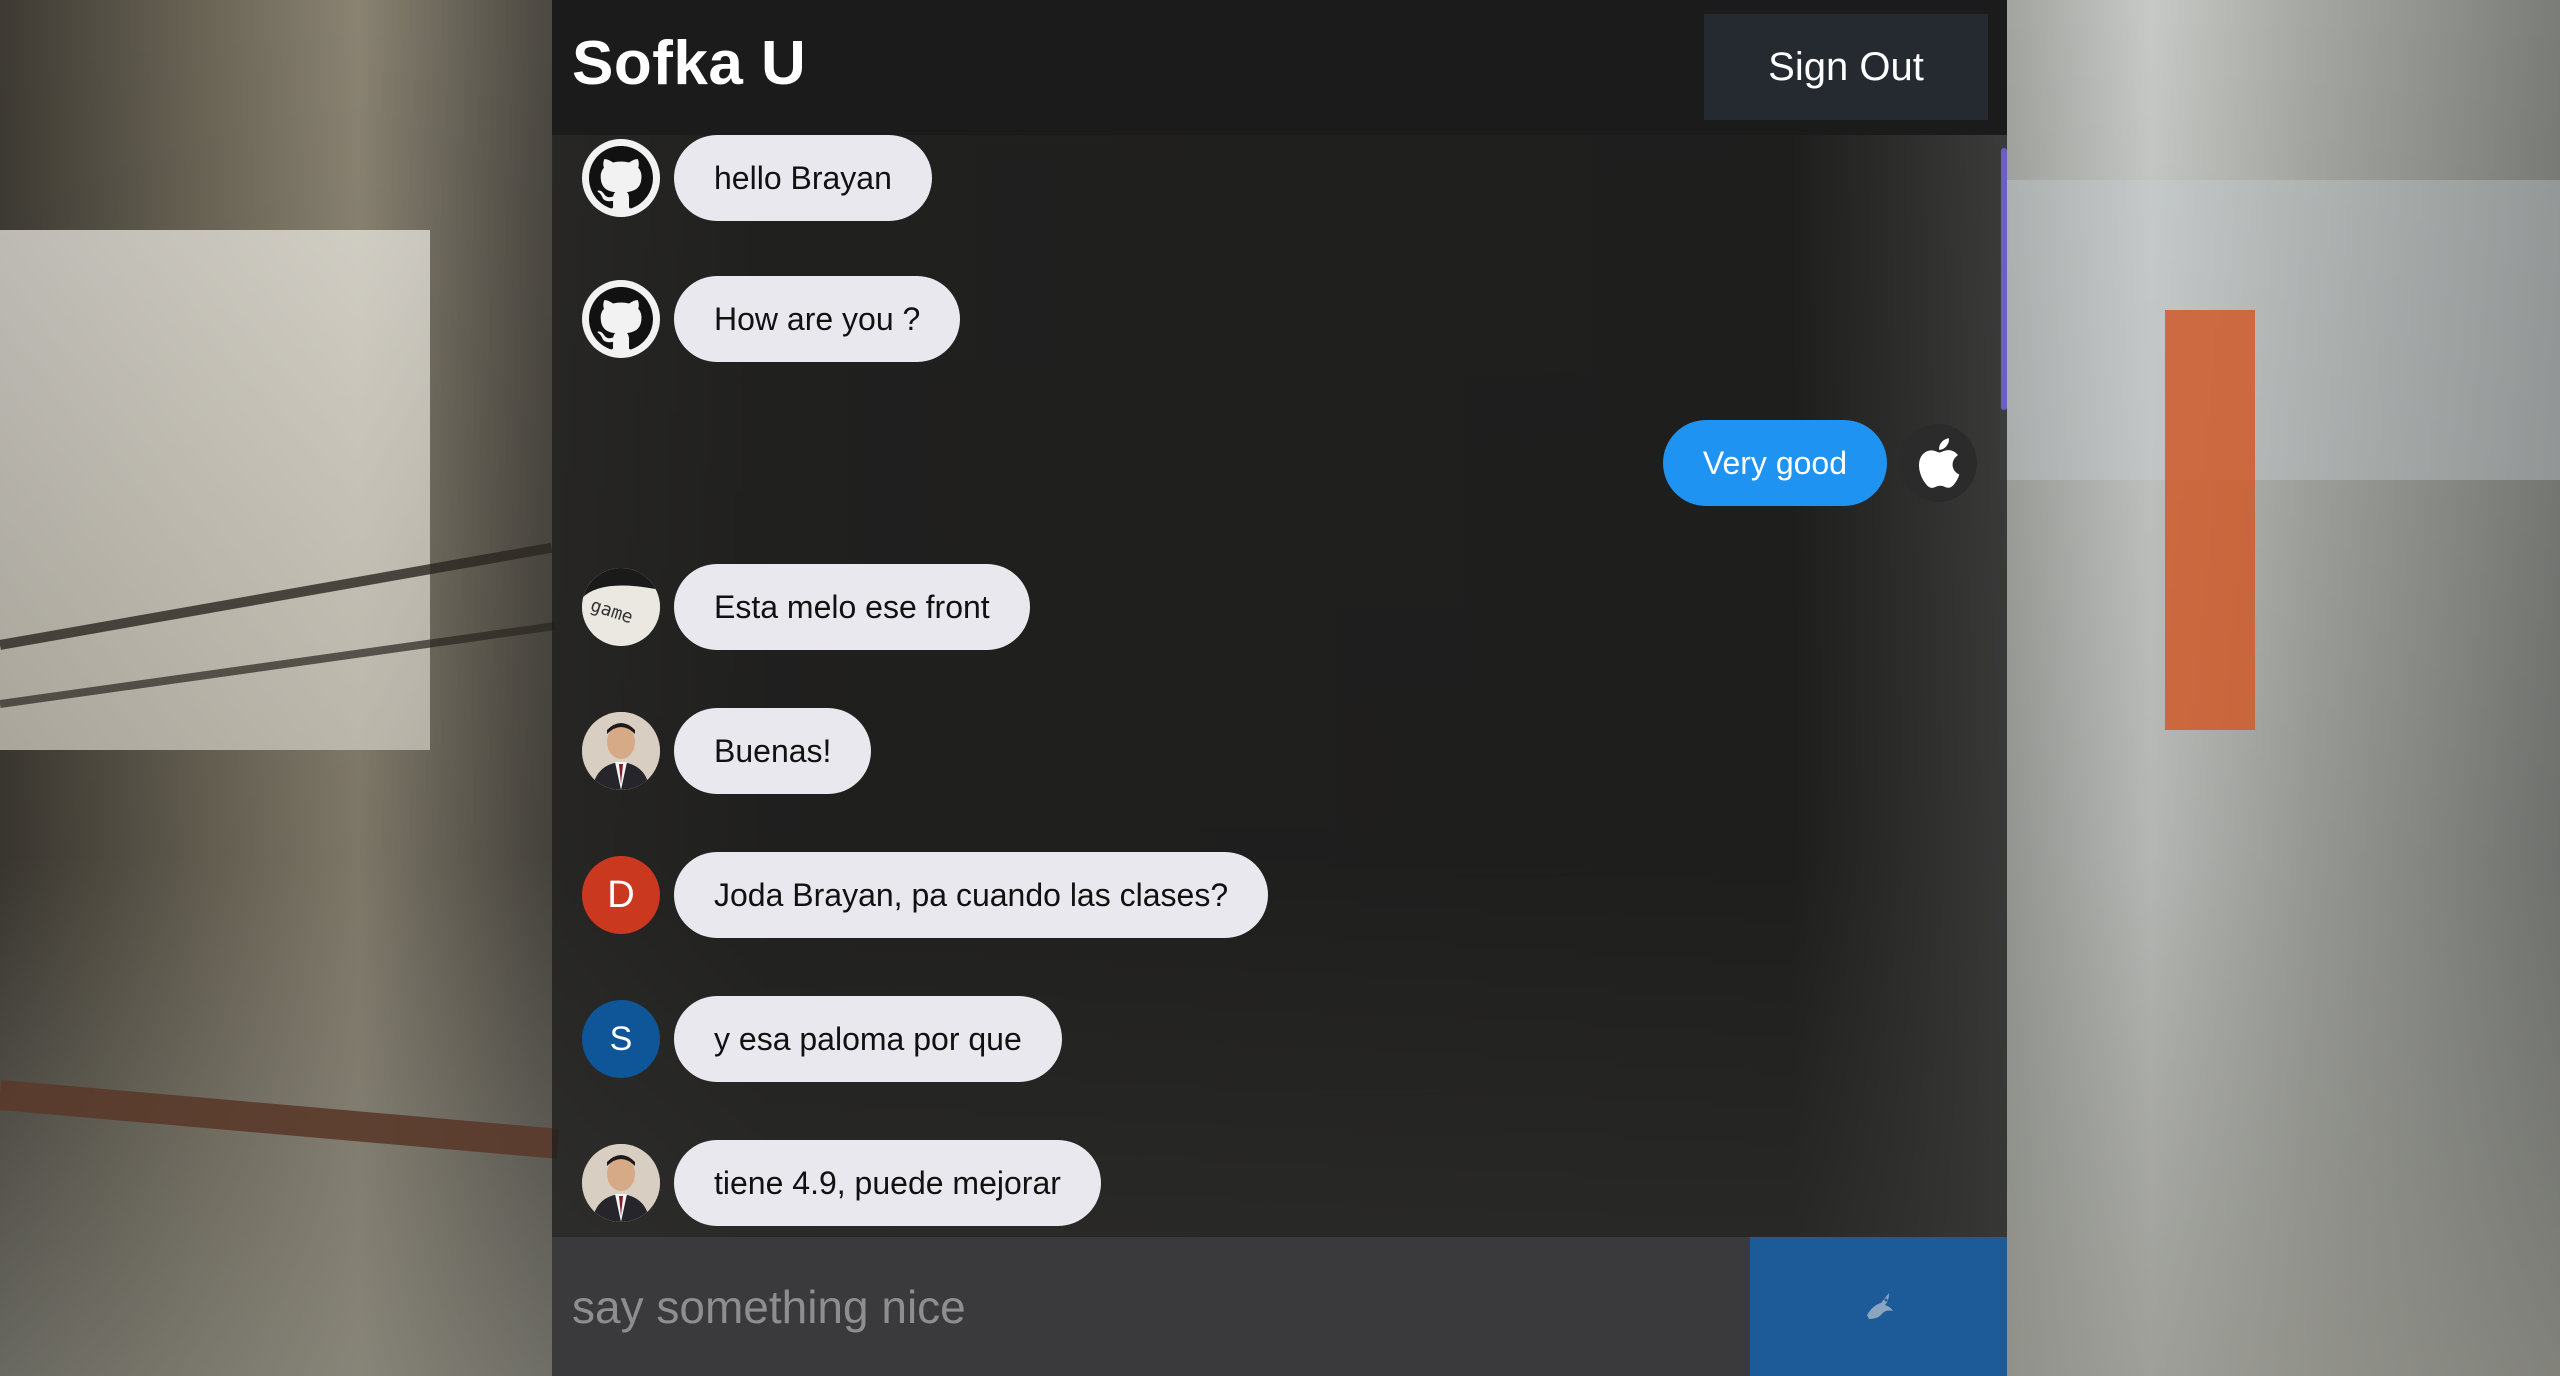 The height and width of the screenshot is (1376, 2560). I want to click on send-button, so click(1878, 1306).